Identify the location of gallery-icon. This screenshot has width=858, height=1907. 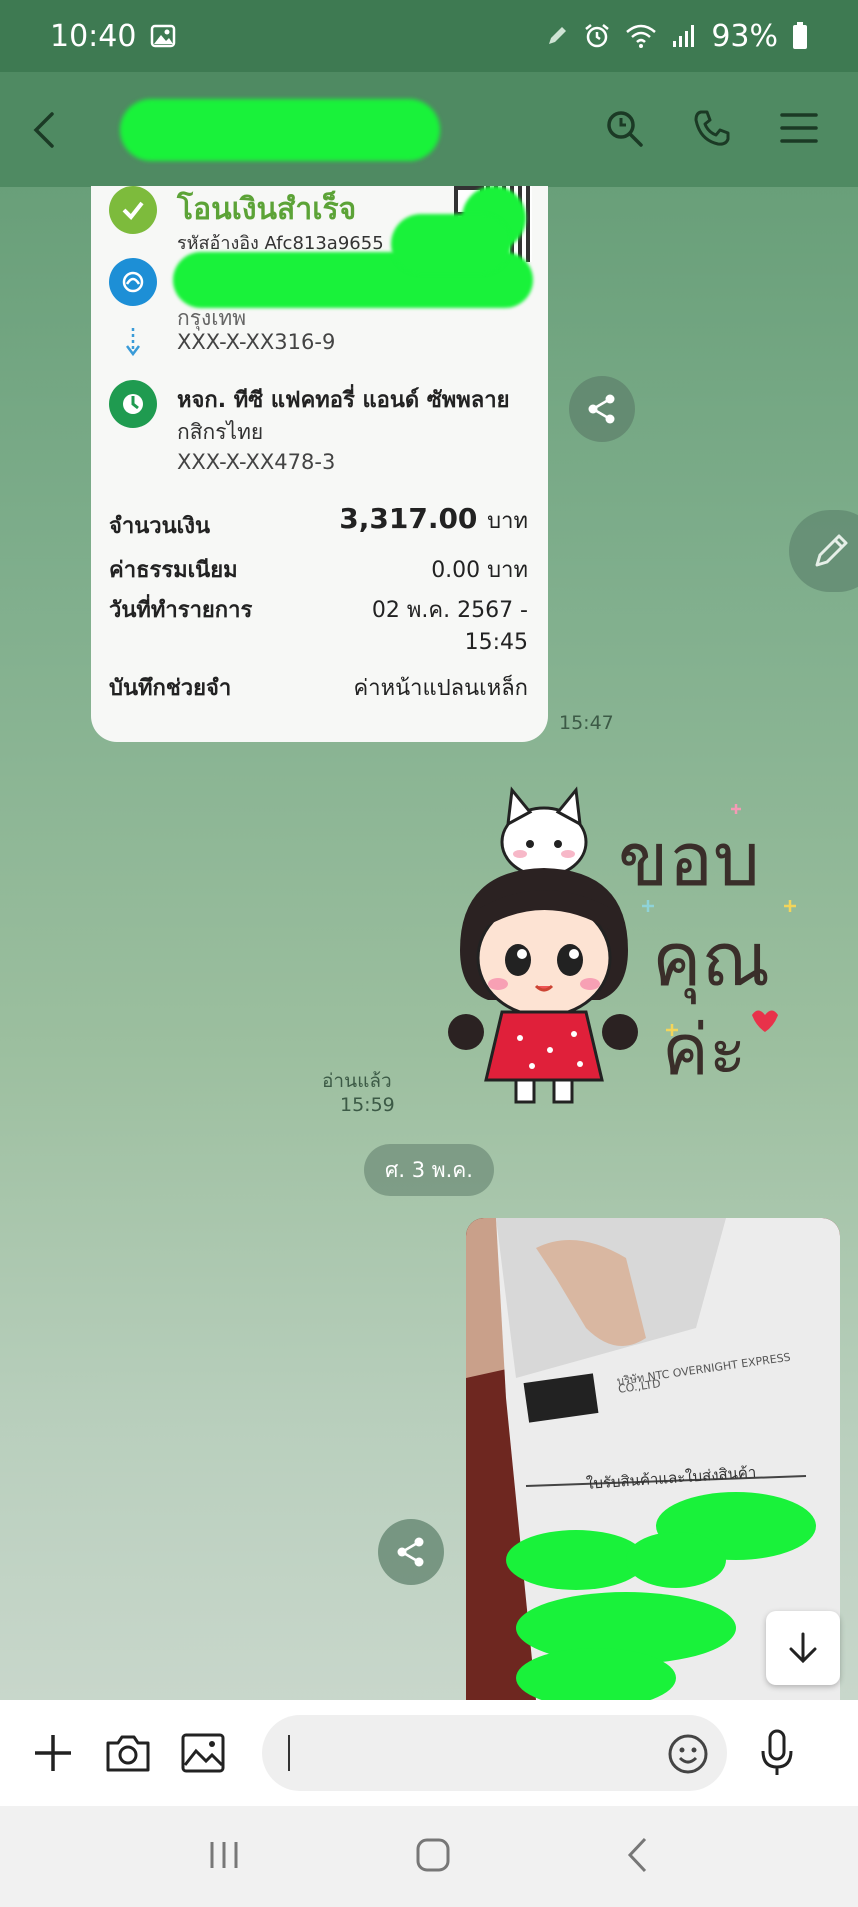
(163, 36).